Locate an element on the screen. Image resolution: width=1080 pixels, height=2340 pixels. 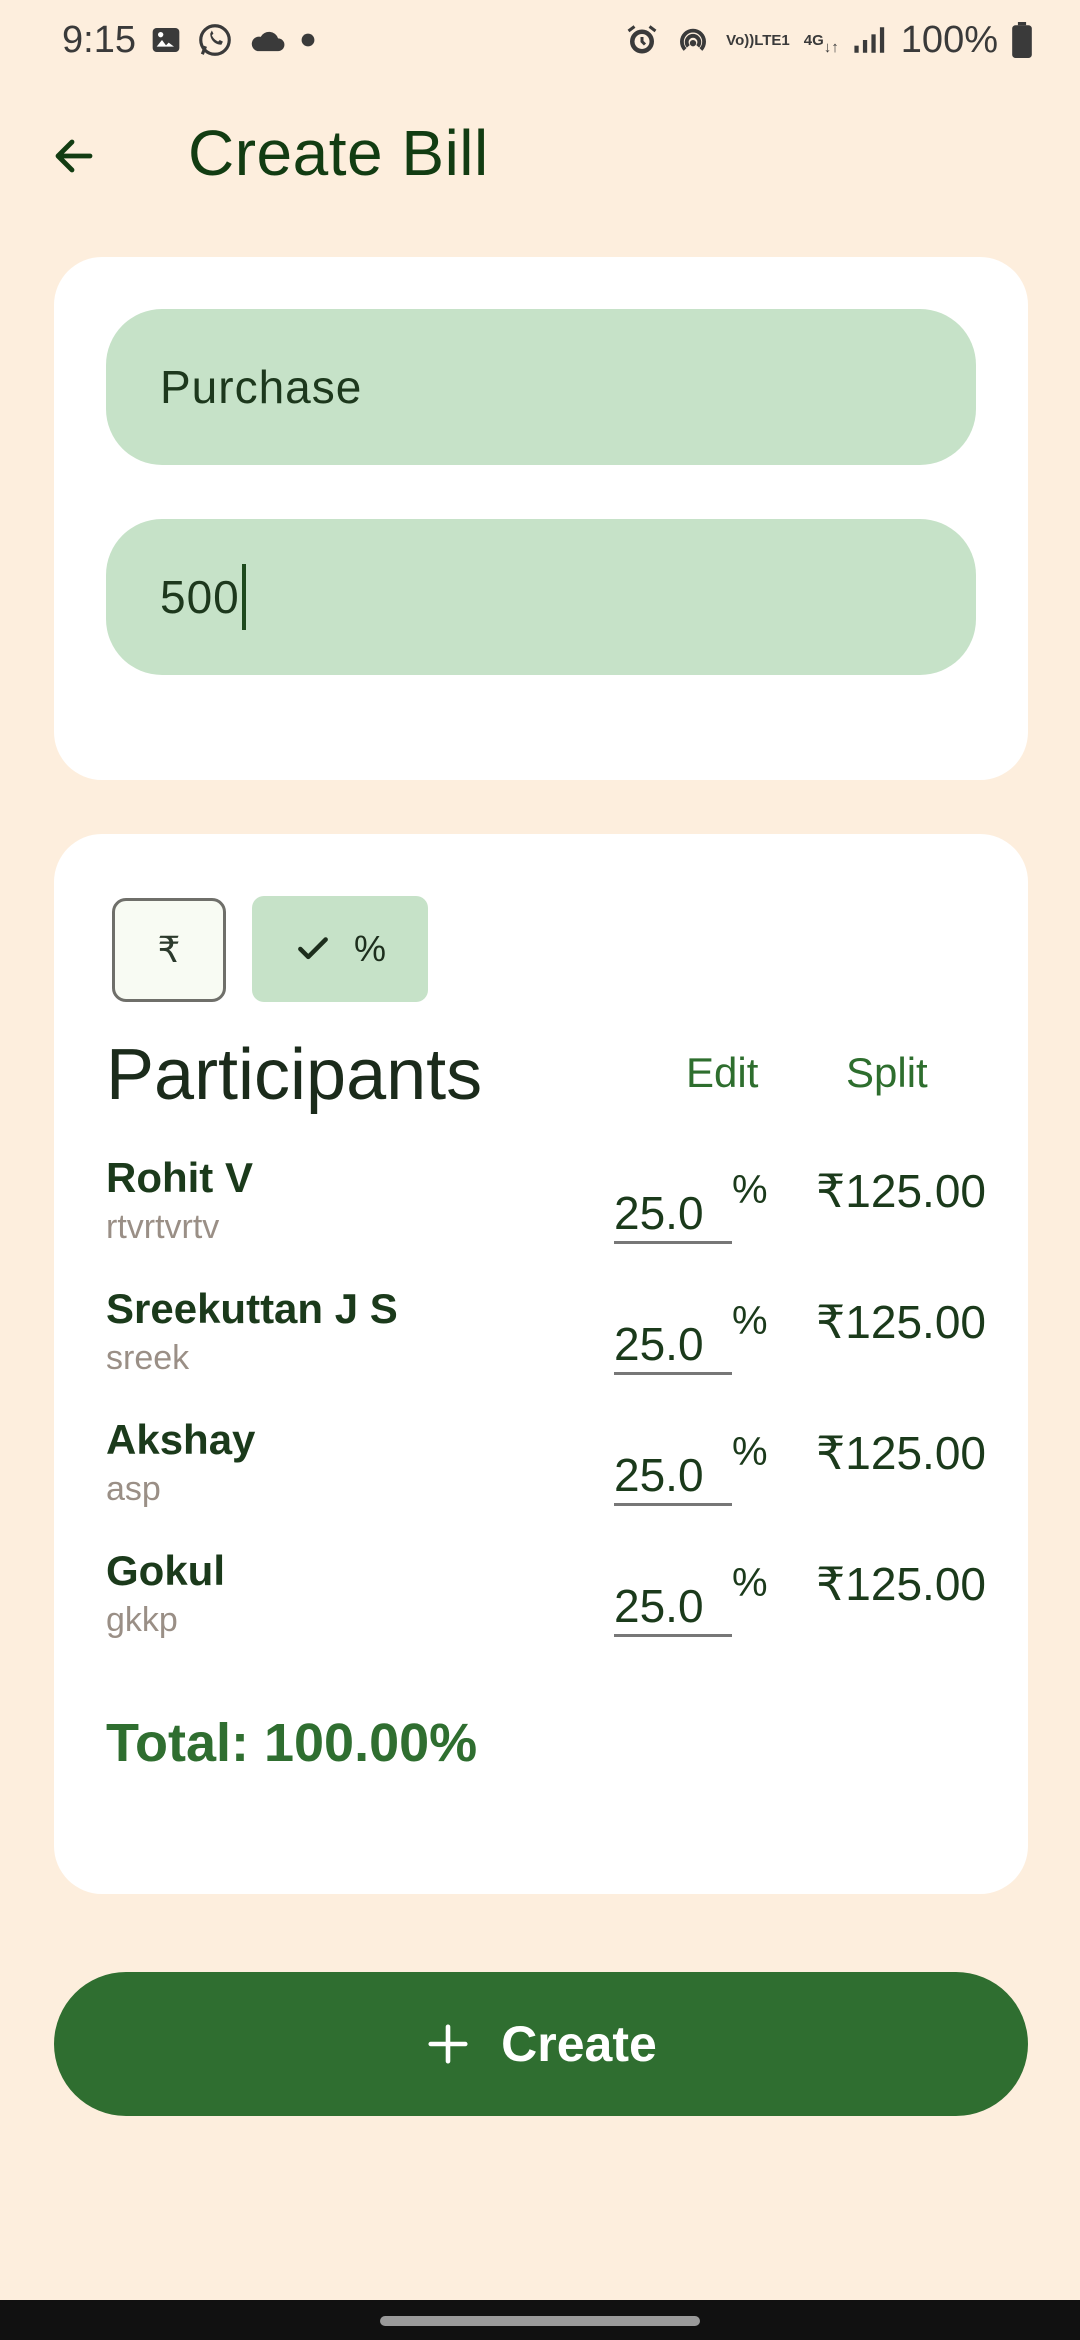
participant-row: Akshay asp 25.0 % ₹125.00 is located at coordinates (546, 1482).